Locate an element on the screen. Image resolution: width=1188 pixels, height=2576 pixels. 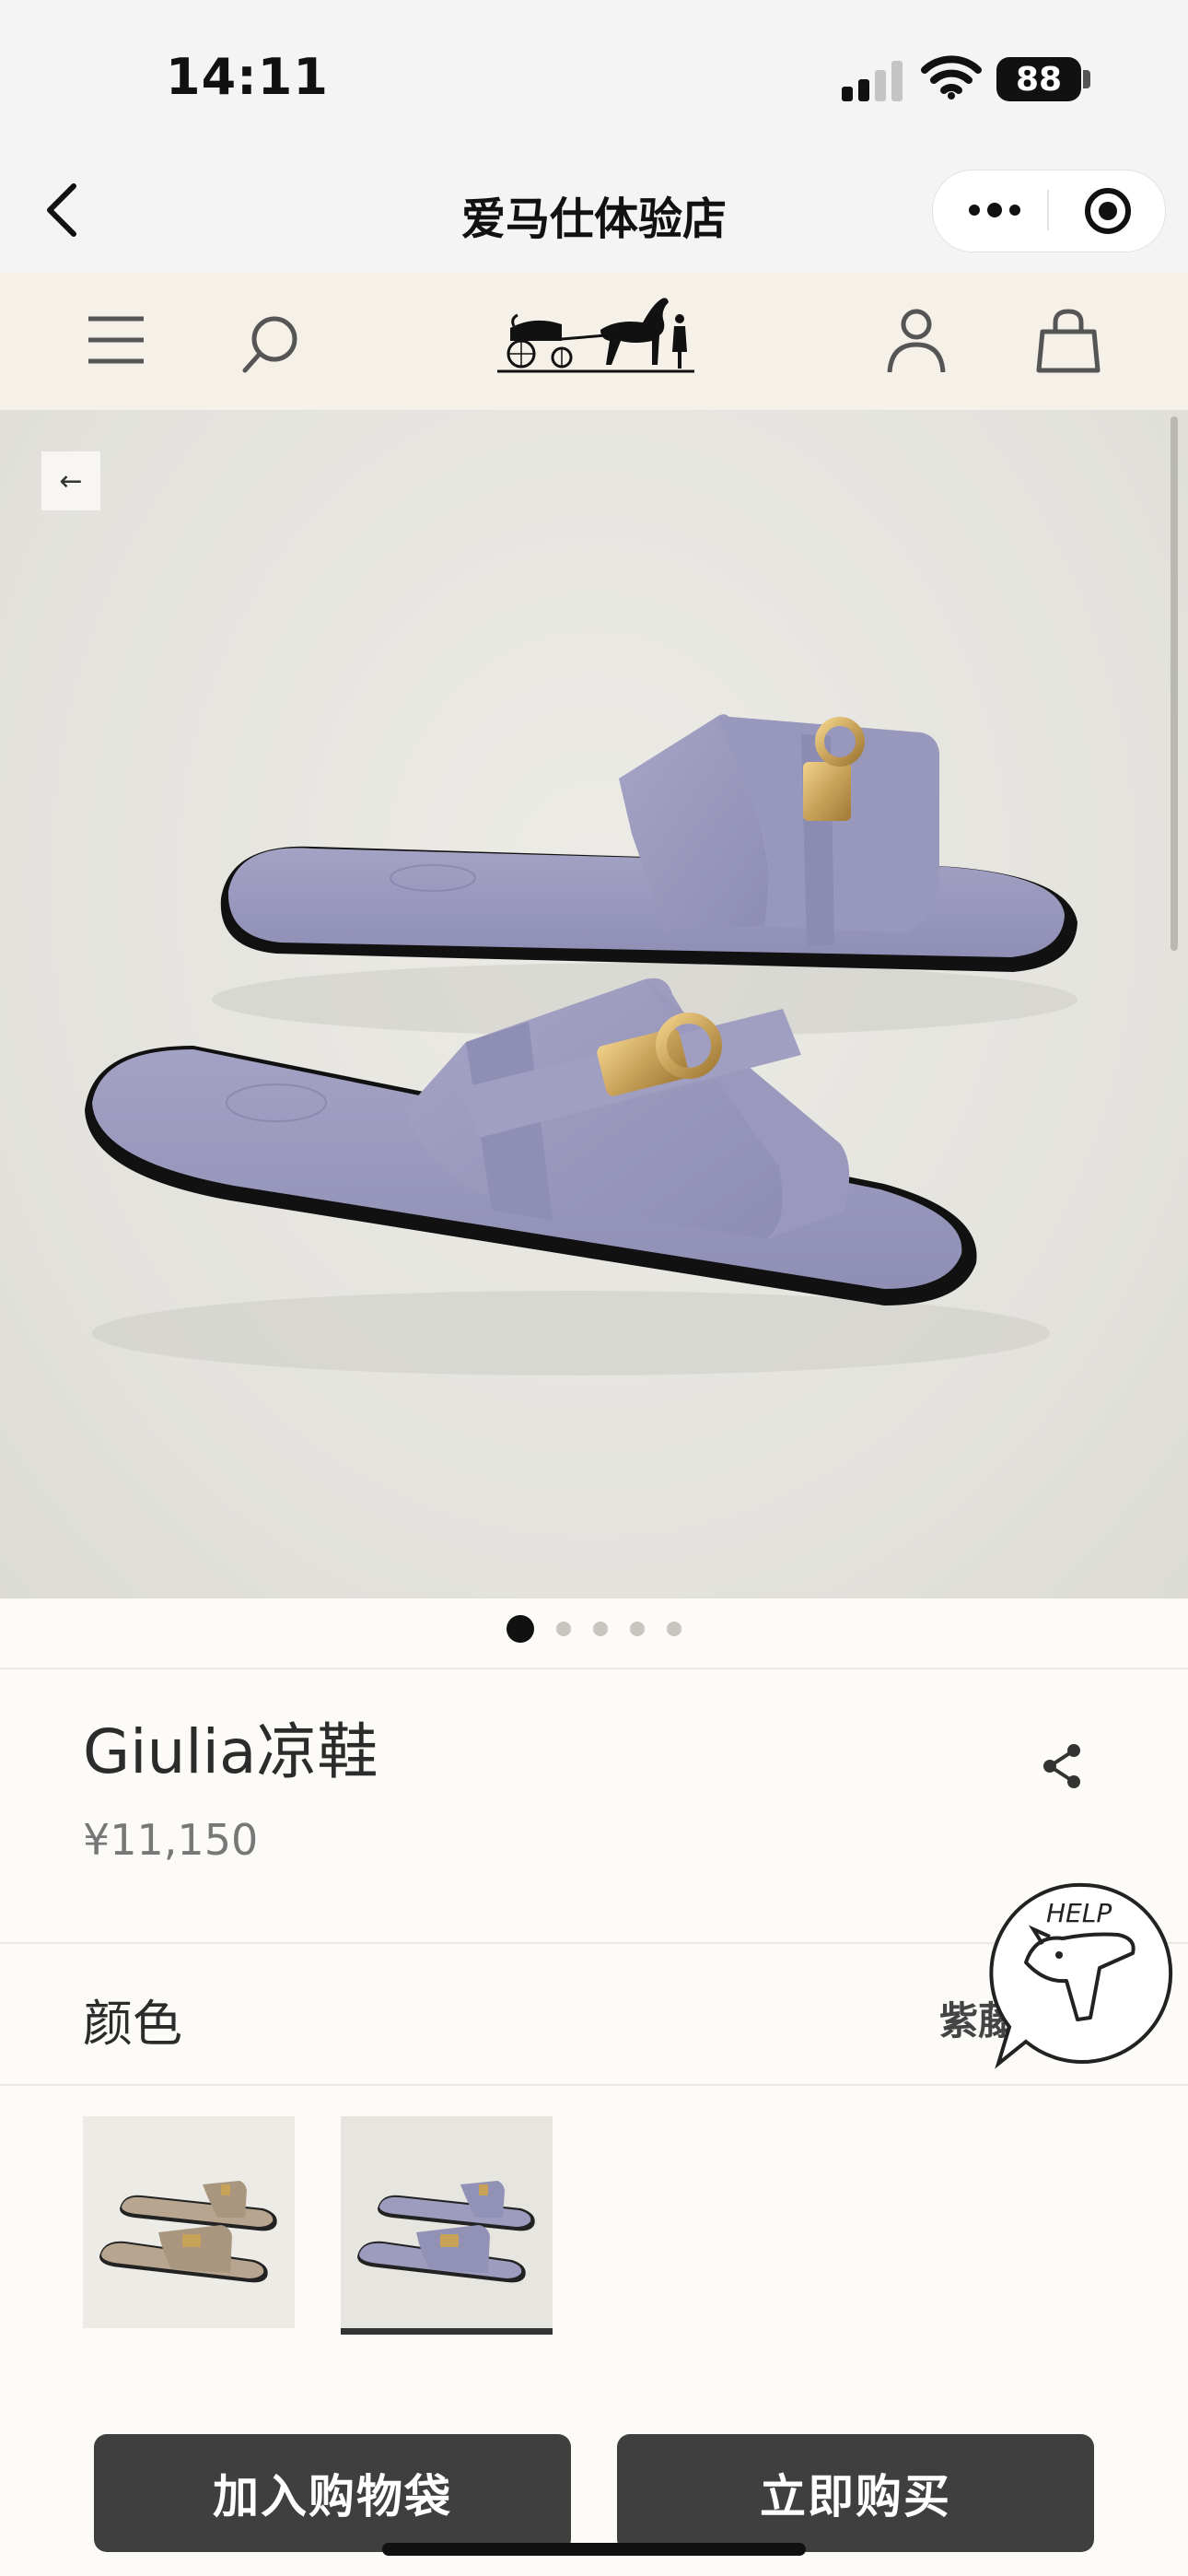
battery-indicator: 88 is located at coordinates (1038, 79).